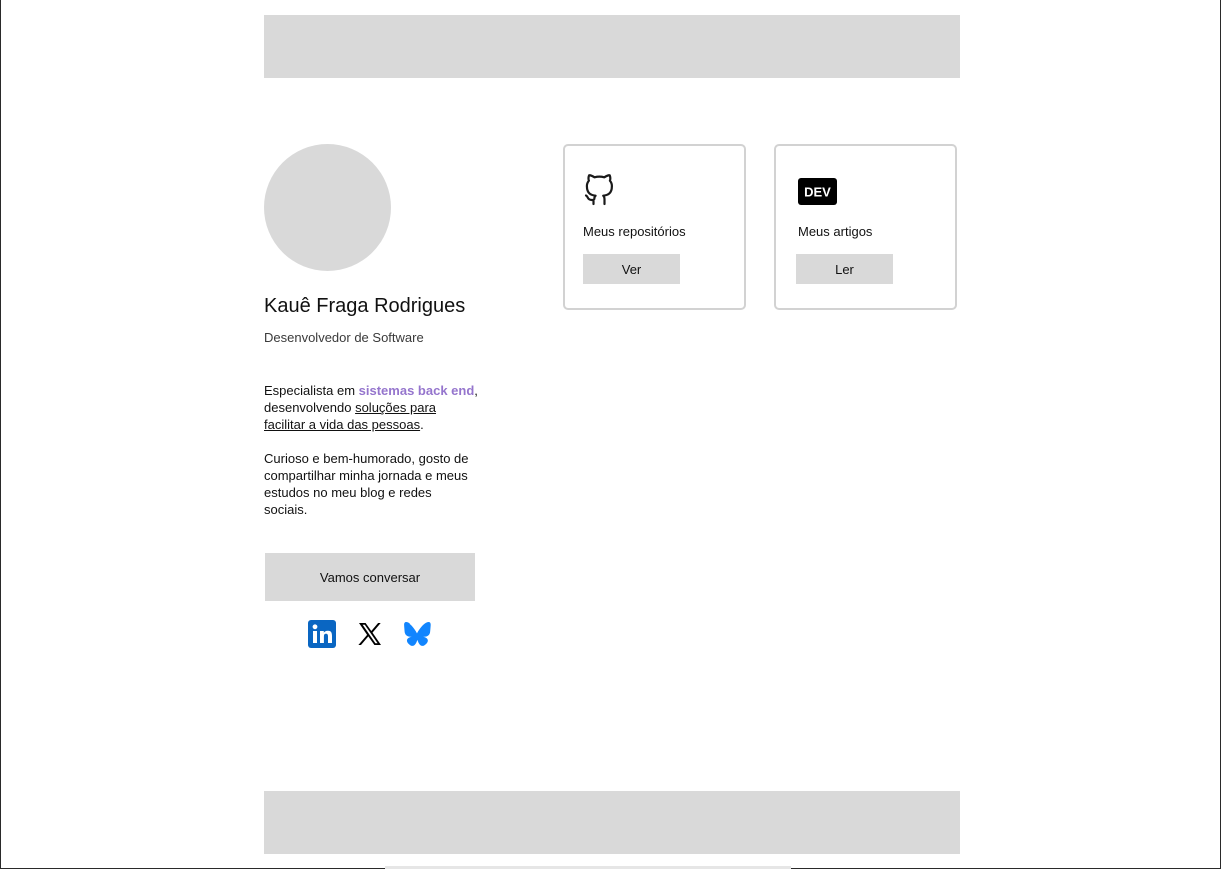  I want to click on avatar, so click(327, 207).